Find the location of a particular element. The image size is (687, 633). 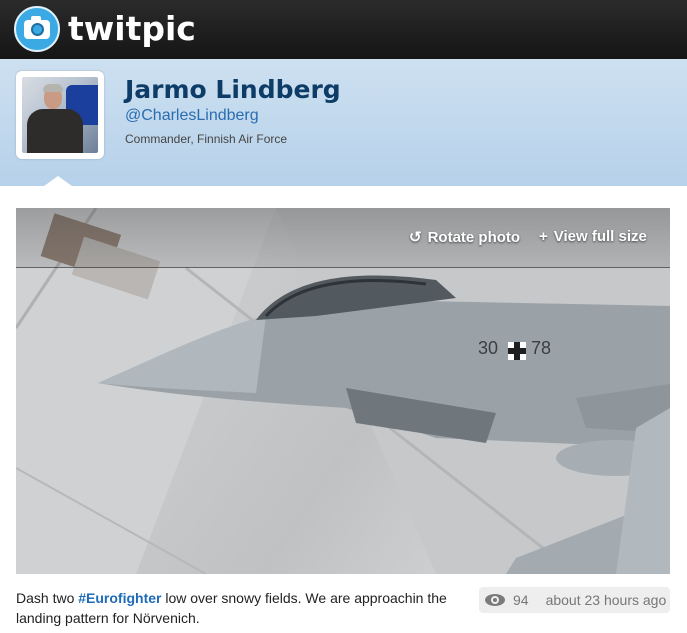

avatar is located at coordinates (60, 115).